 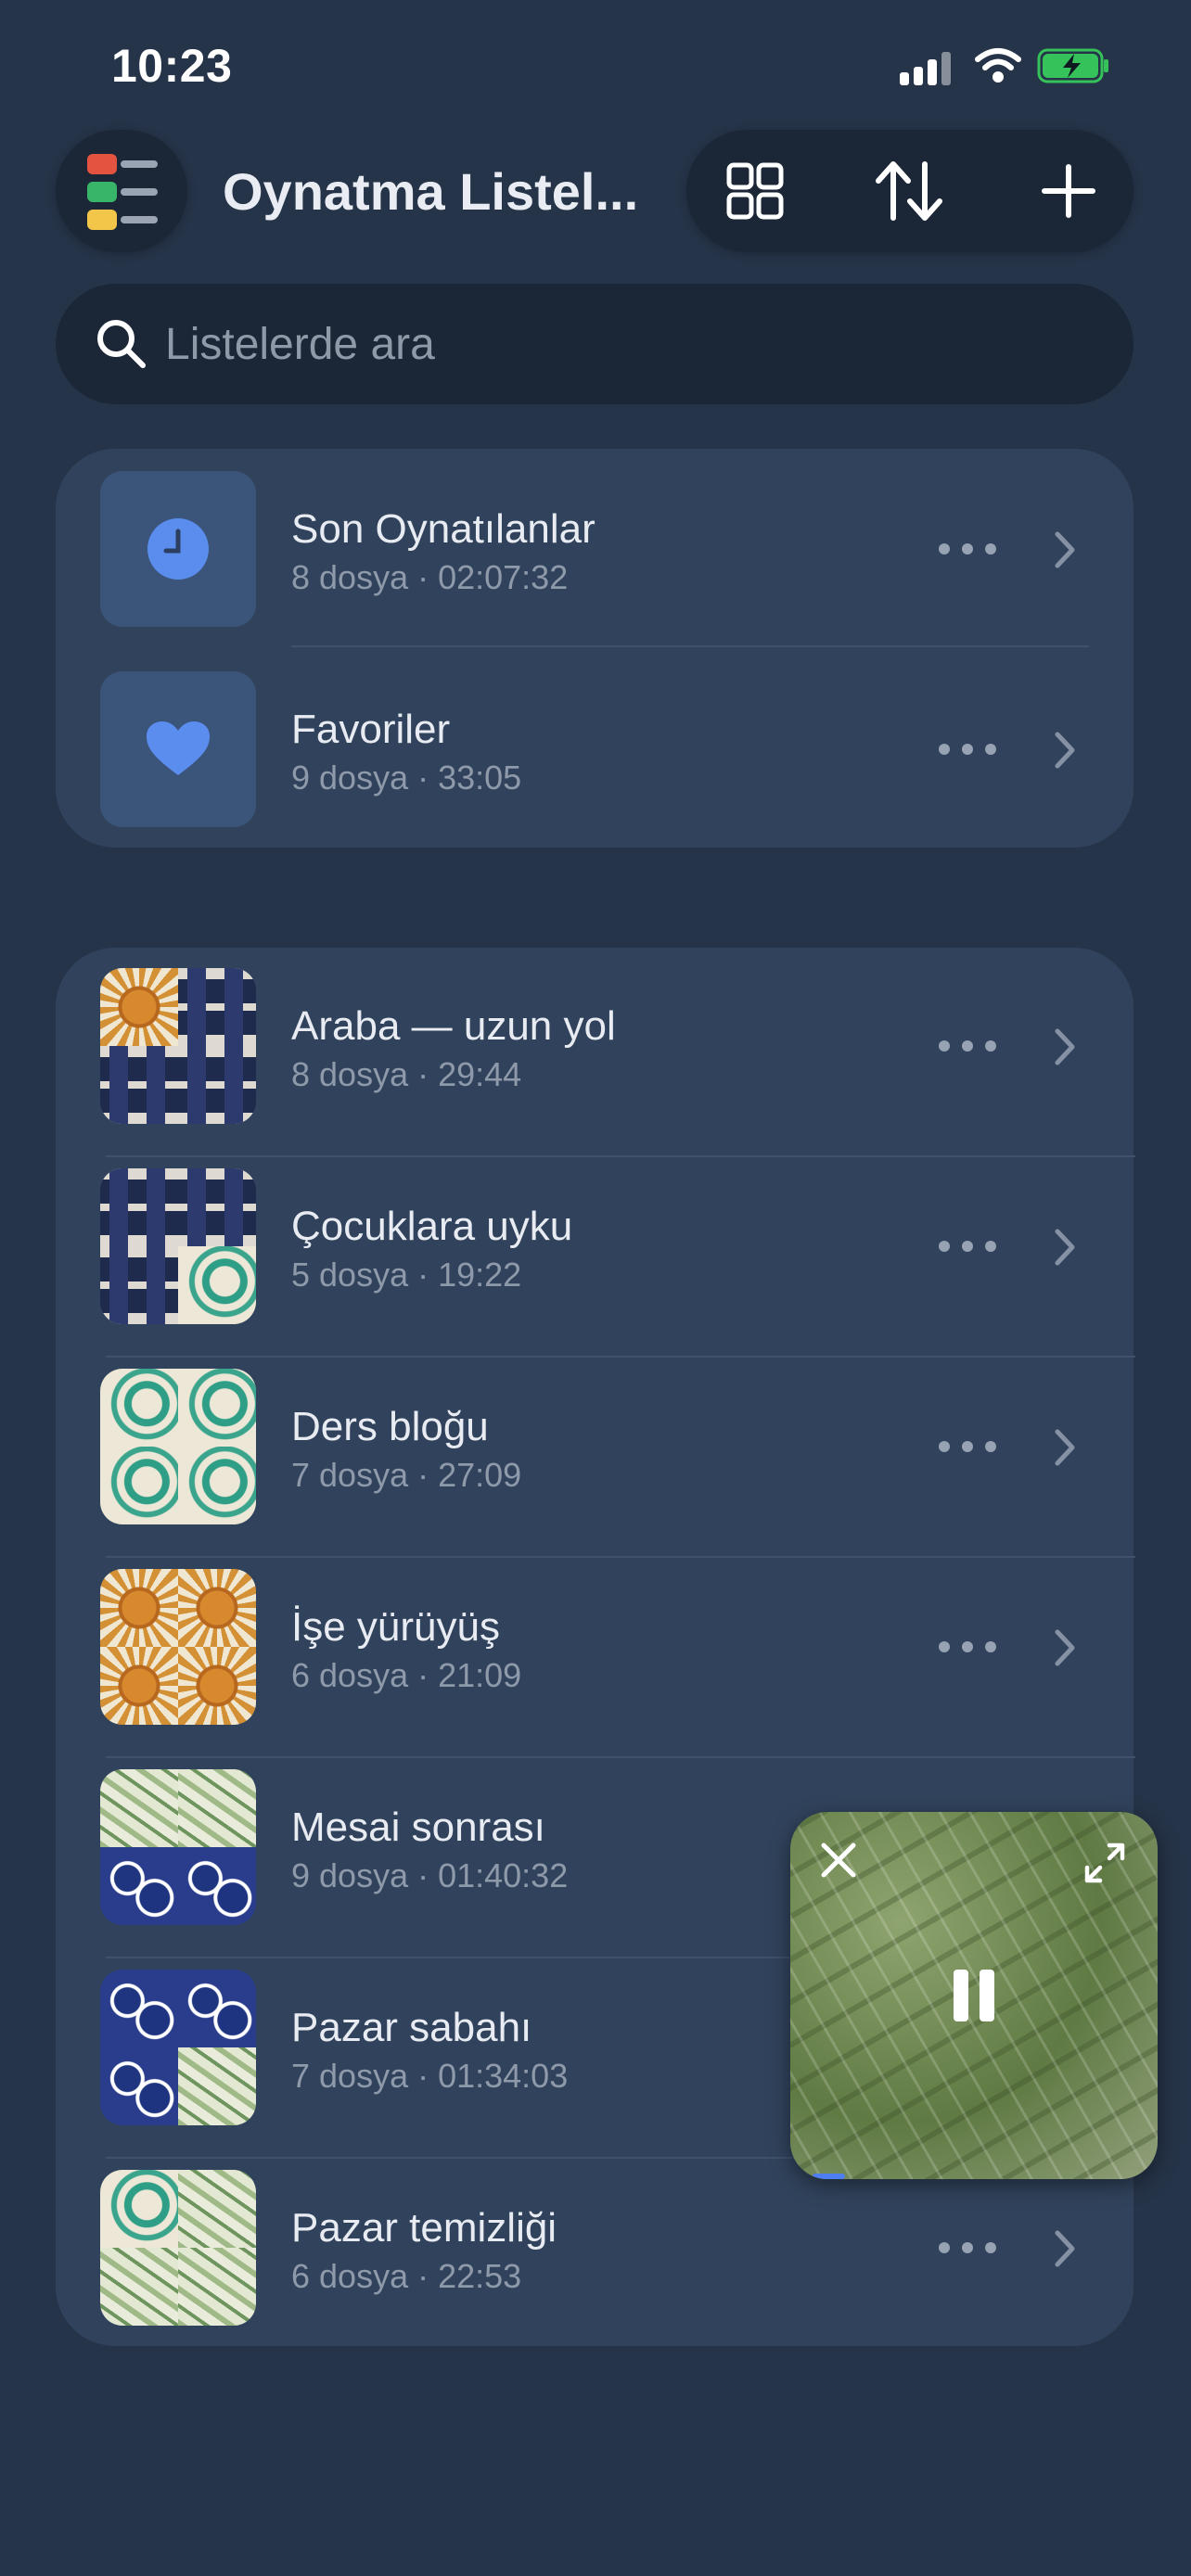 I want to click on grid-icon, so click(x=755, y=191).